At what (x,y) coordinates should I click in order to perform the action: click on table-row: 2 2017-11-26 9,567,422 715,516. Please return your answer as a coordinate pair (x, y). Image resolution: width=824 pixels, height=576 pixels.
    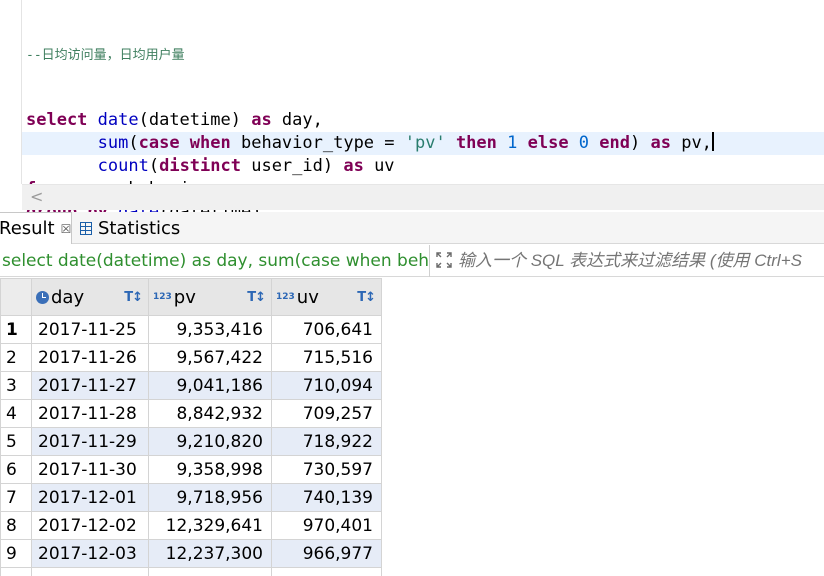
    Looking at the image, I should click on (191, 357).